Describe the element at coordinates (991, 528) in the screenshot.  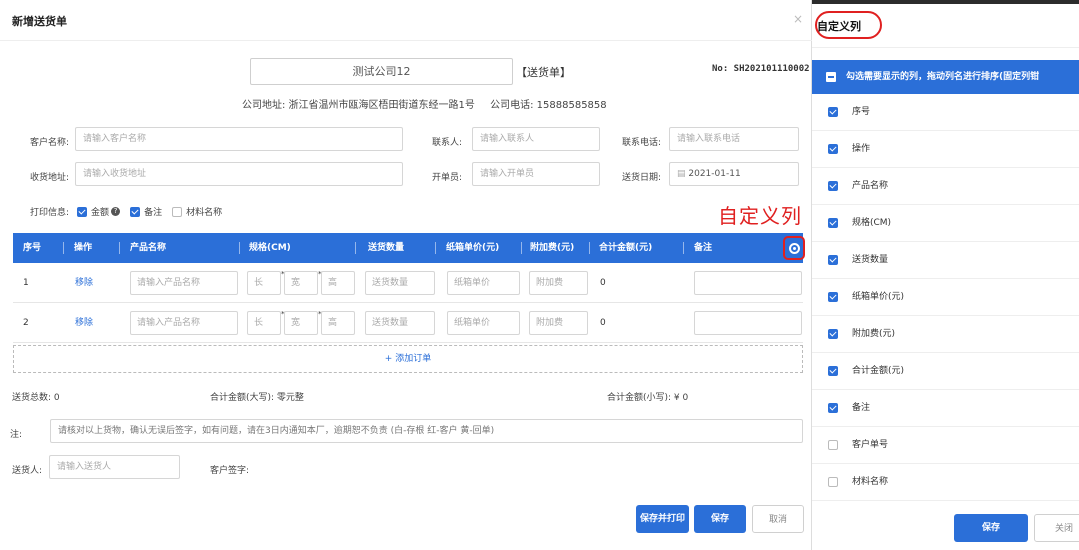
I see `panel-save-button: 保存` at that location.